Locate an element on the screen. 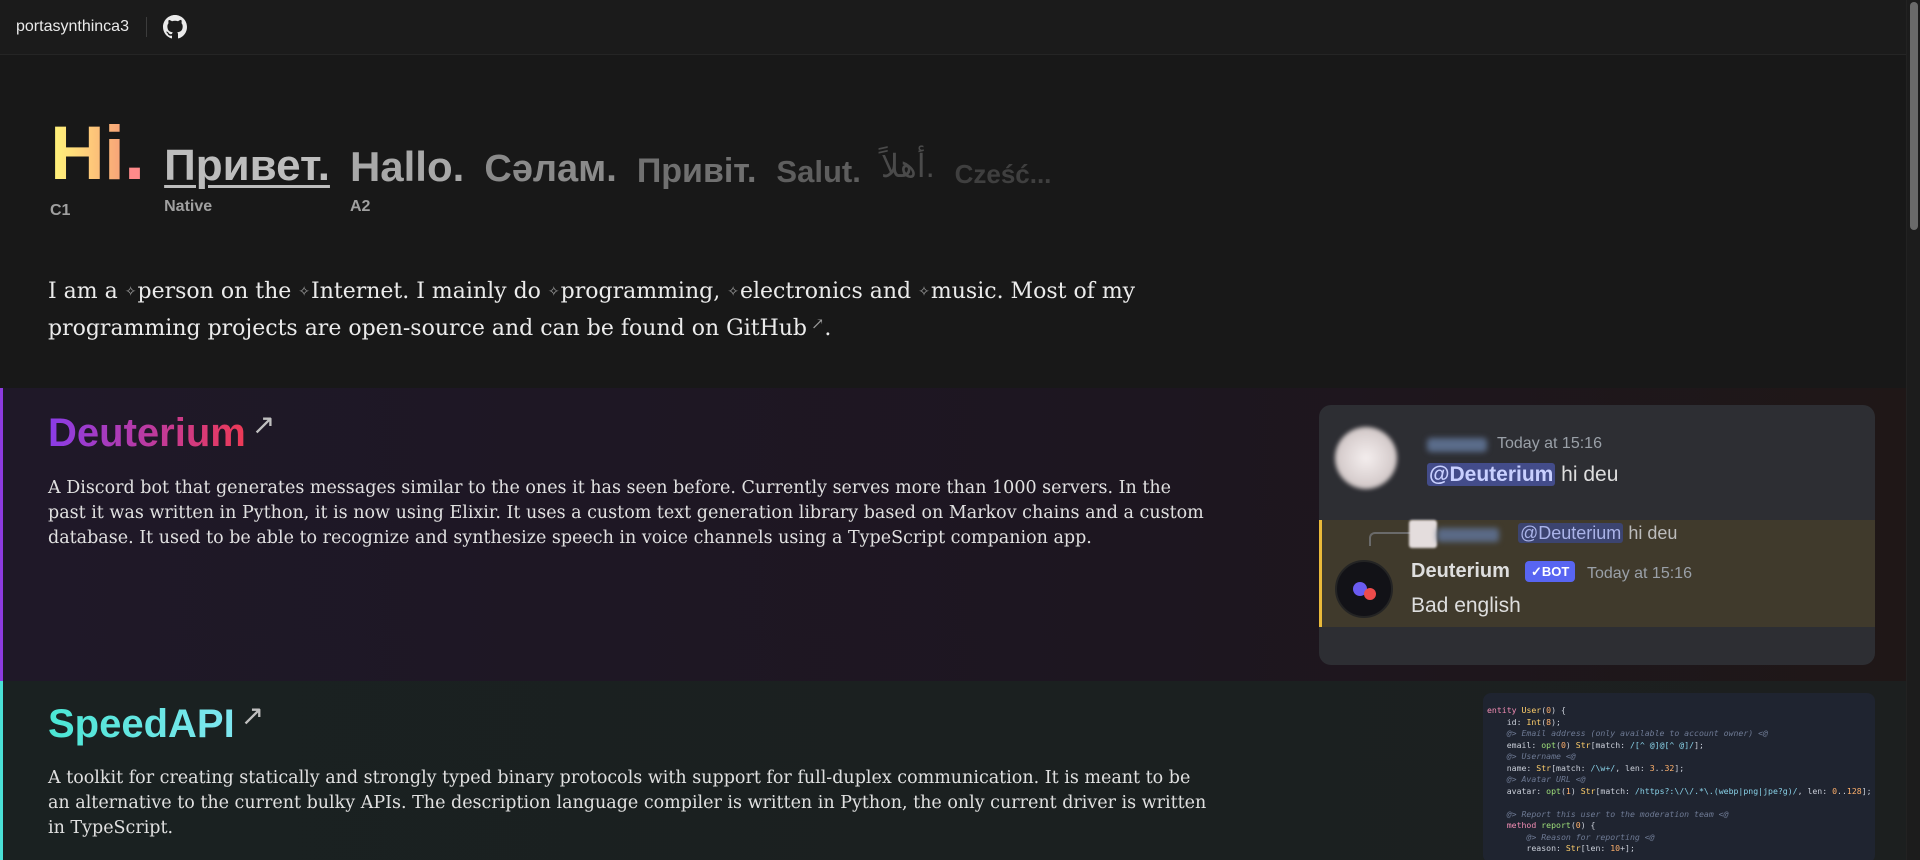 This screenshot has width=1920, height=860. project-title-link: SpeedAPI ↗ is located at coordinates (156, 723).